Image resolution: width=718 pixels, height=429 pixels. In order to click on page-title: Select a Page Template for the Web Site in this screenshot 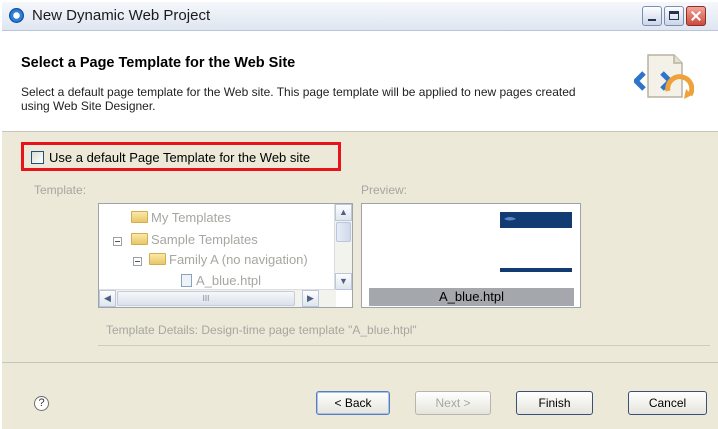, I will do `click(158, 63)`.